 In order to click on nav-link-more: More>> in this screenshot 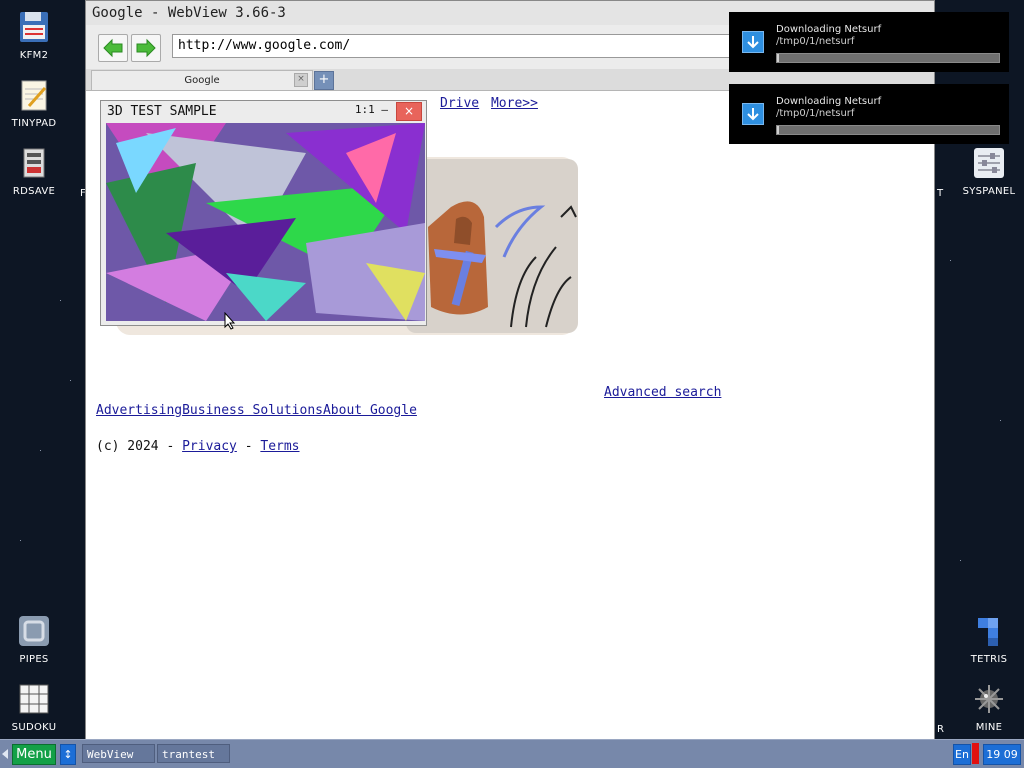, I will do `click(514, 103)`.